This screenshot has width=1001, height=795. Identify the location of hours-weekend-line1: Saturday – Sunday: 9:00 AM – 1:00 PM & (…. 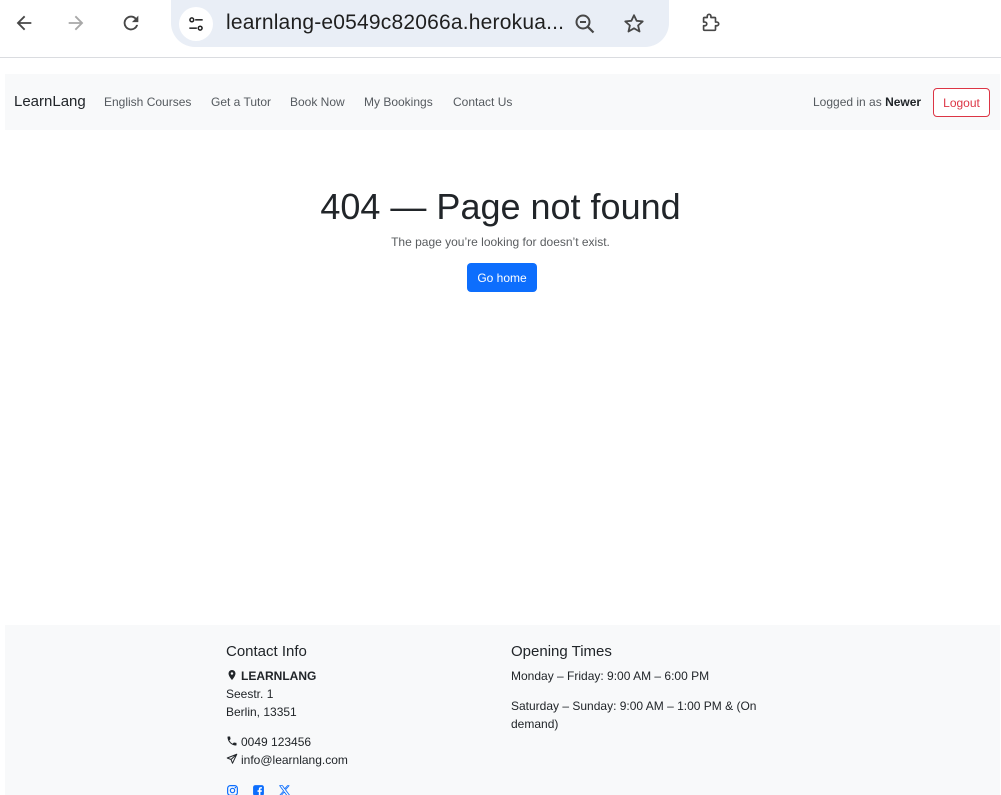
(634, 706).